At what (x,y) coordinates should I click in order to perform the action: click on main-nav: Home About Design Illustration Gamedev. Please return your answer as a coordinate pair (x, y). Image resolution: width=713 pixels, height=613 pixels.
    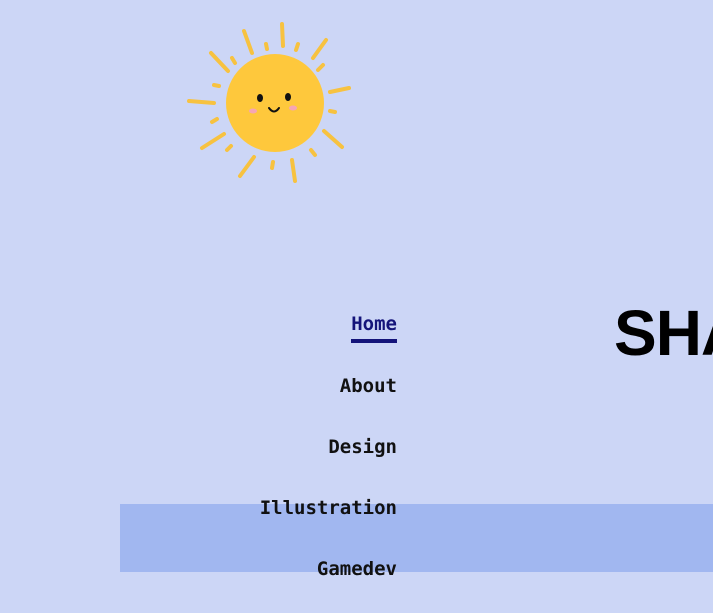
    Looking at the image, I should click on (328, 460).